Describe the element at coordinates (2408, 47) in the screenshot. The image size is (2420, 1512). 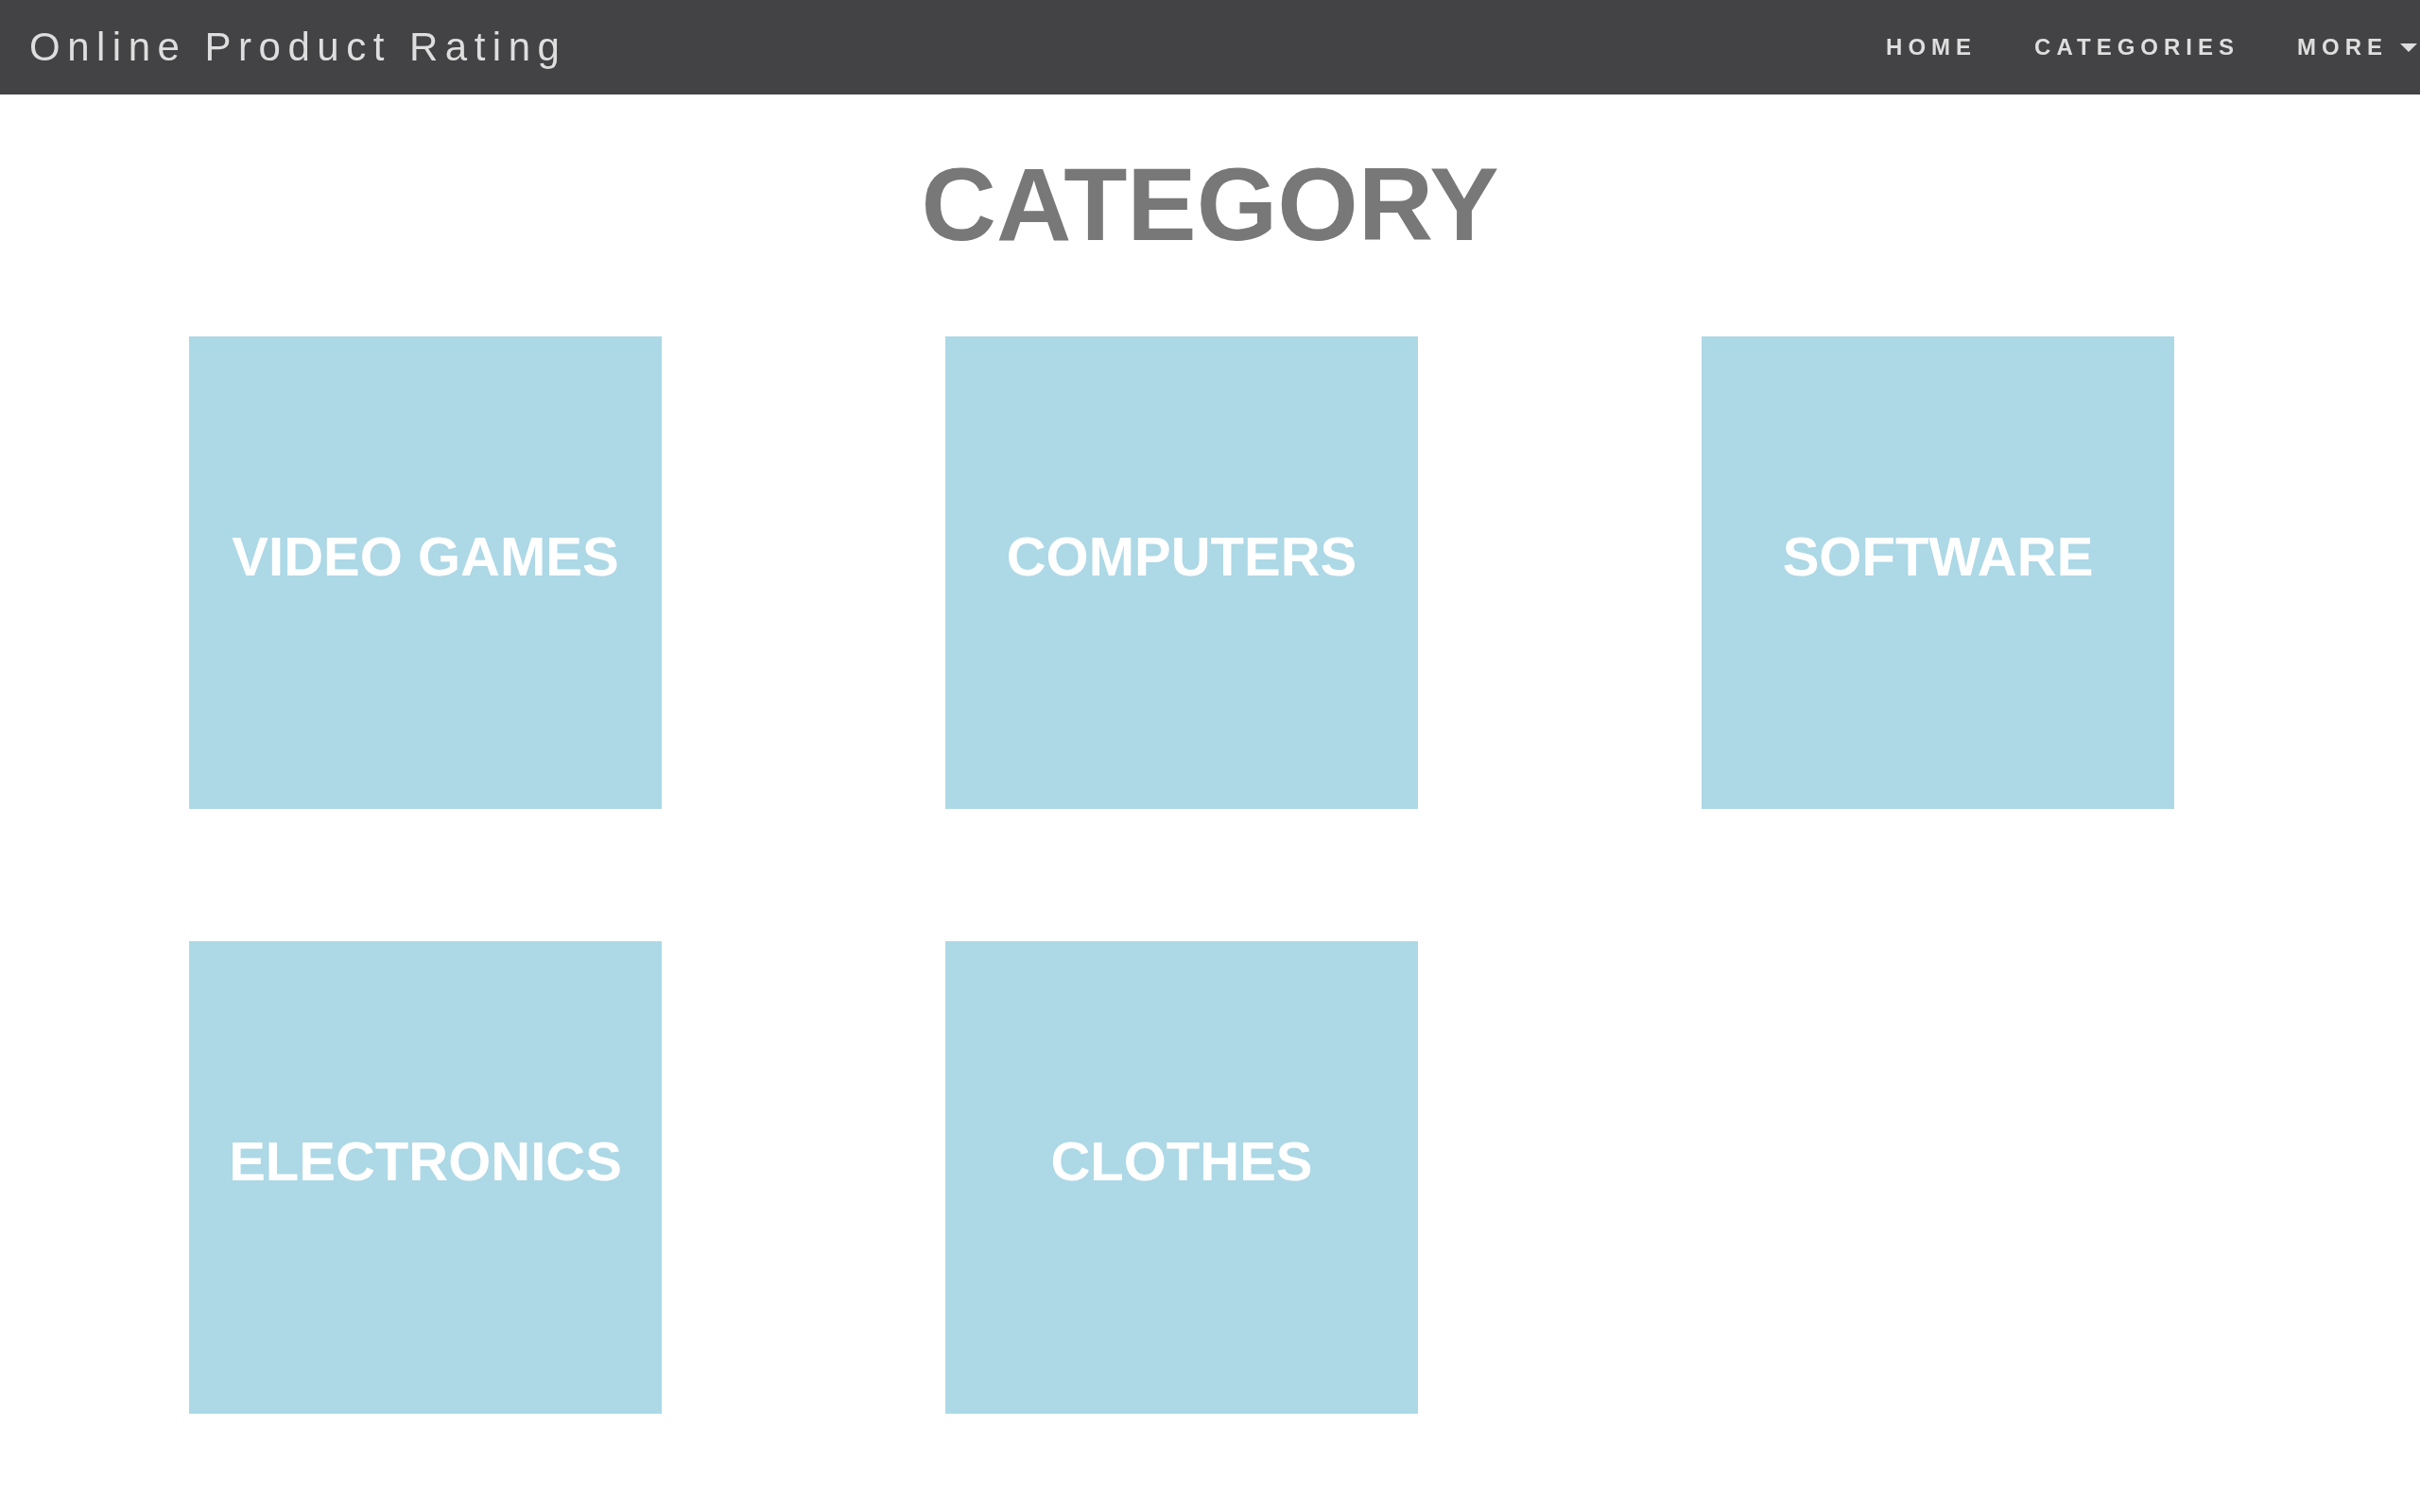
I see `caret-icon` at that location.